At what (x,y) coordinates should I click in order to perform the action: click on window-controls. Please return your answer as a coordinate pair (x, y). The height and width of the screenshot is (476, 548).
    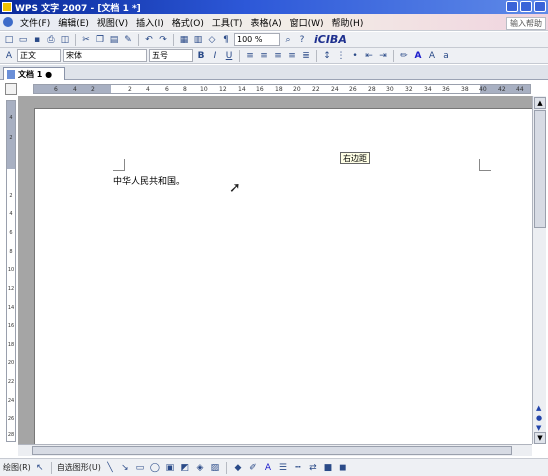
    Looking at the image, I should click on (526, 6).